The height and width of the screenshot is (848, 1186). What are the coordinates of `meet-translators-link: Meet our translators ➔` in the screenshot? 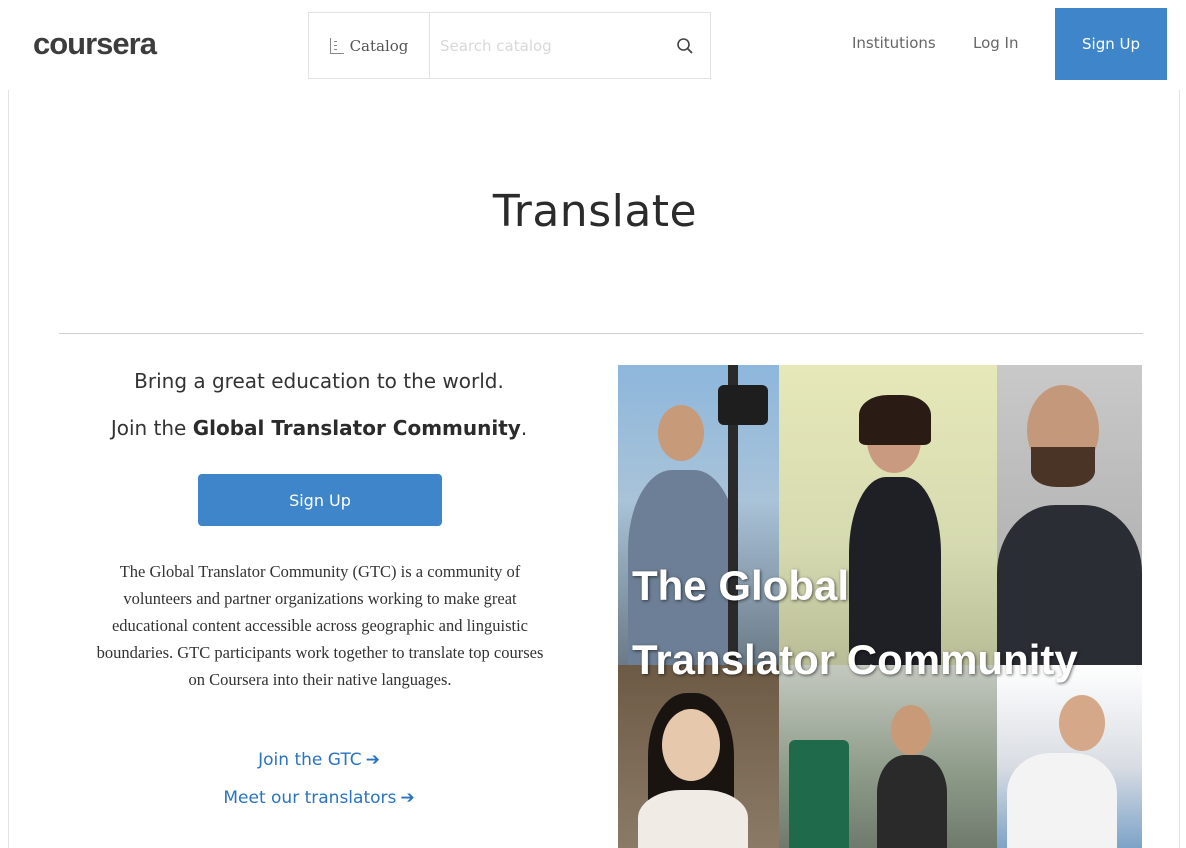 It's located at (319, 798).